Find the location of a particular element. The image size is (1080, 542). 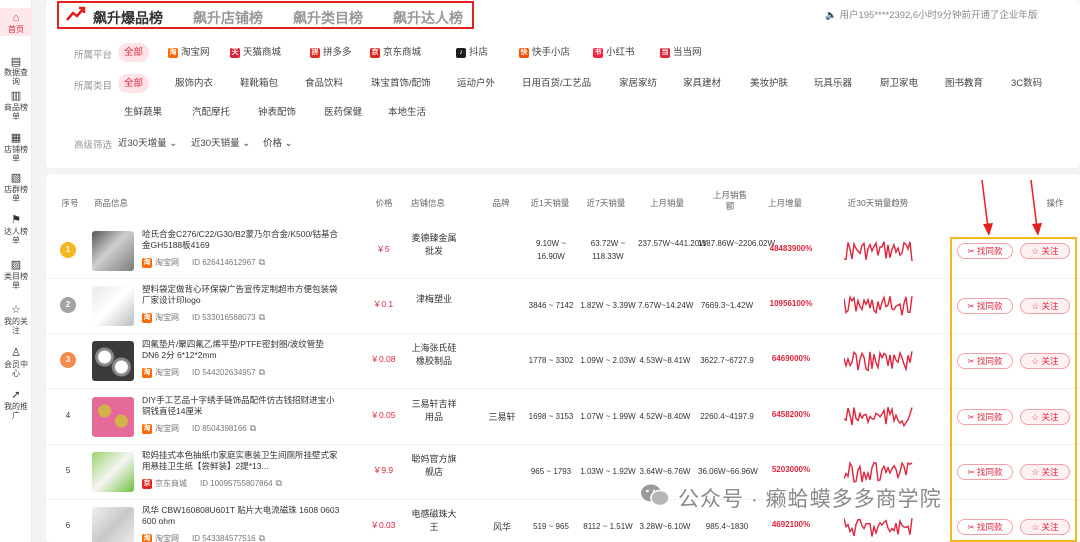

watermark: 公众号 · 癞蛤蟆多多商学院 is located at coordinates (791, 498).